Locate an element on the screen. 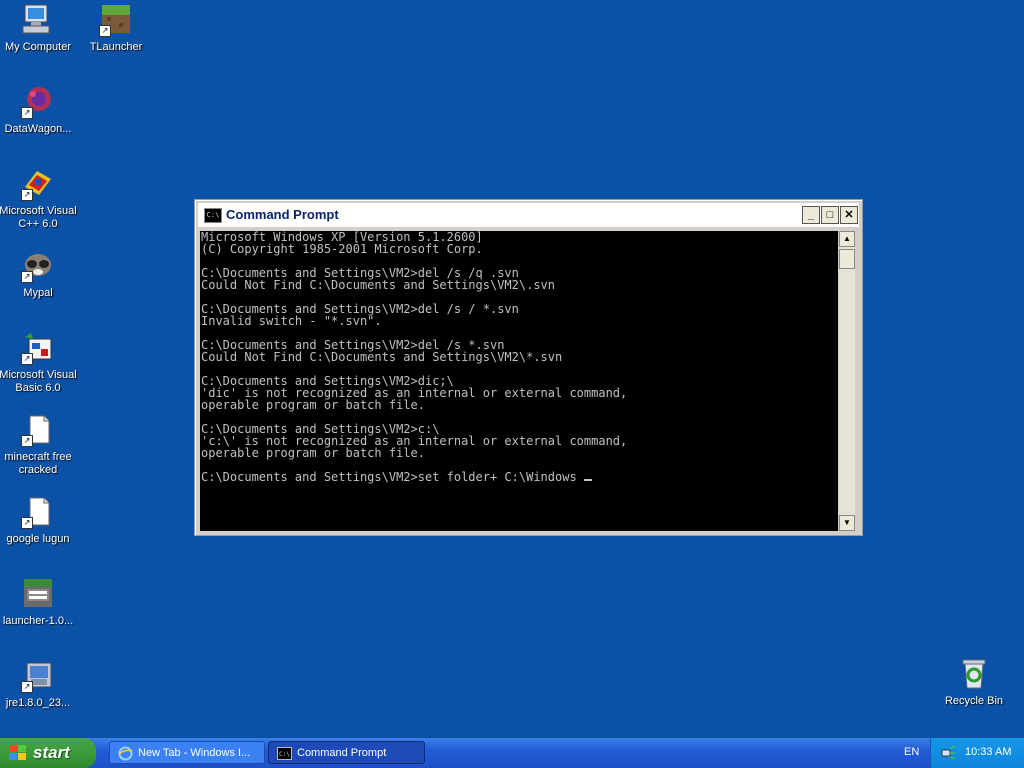  desktop-icon-recycle-bin: Recycle Bin is located at coordinates (974, 682).